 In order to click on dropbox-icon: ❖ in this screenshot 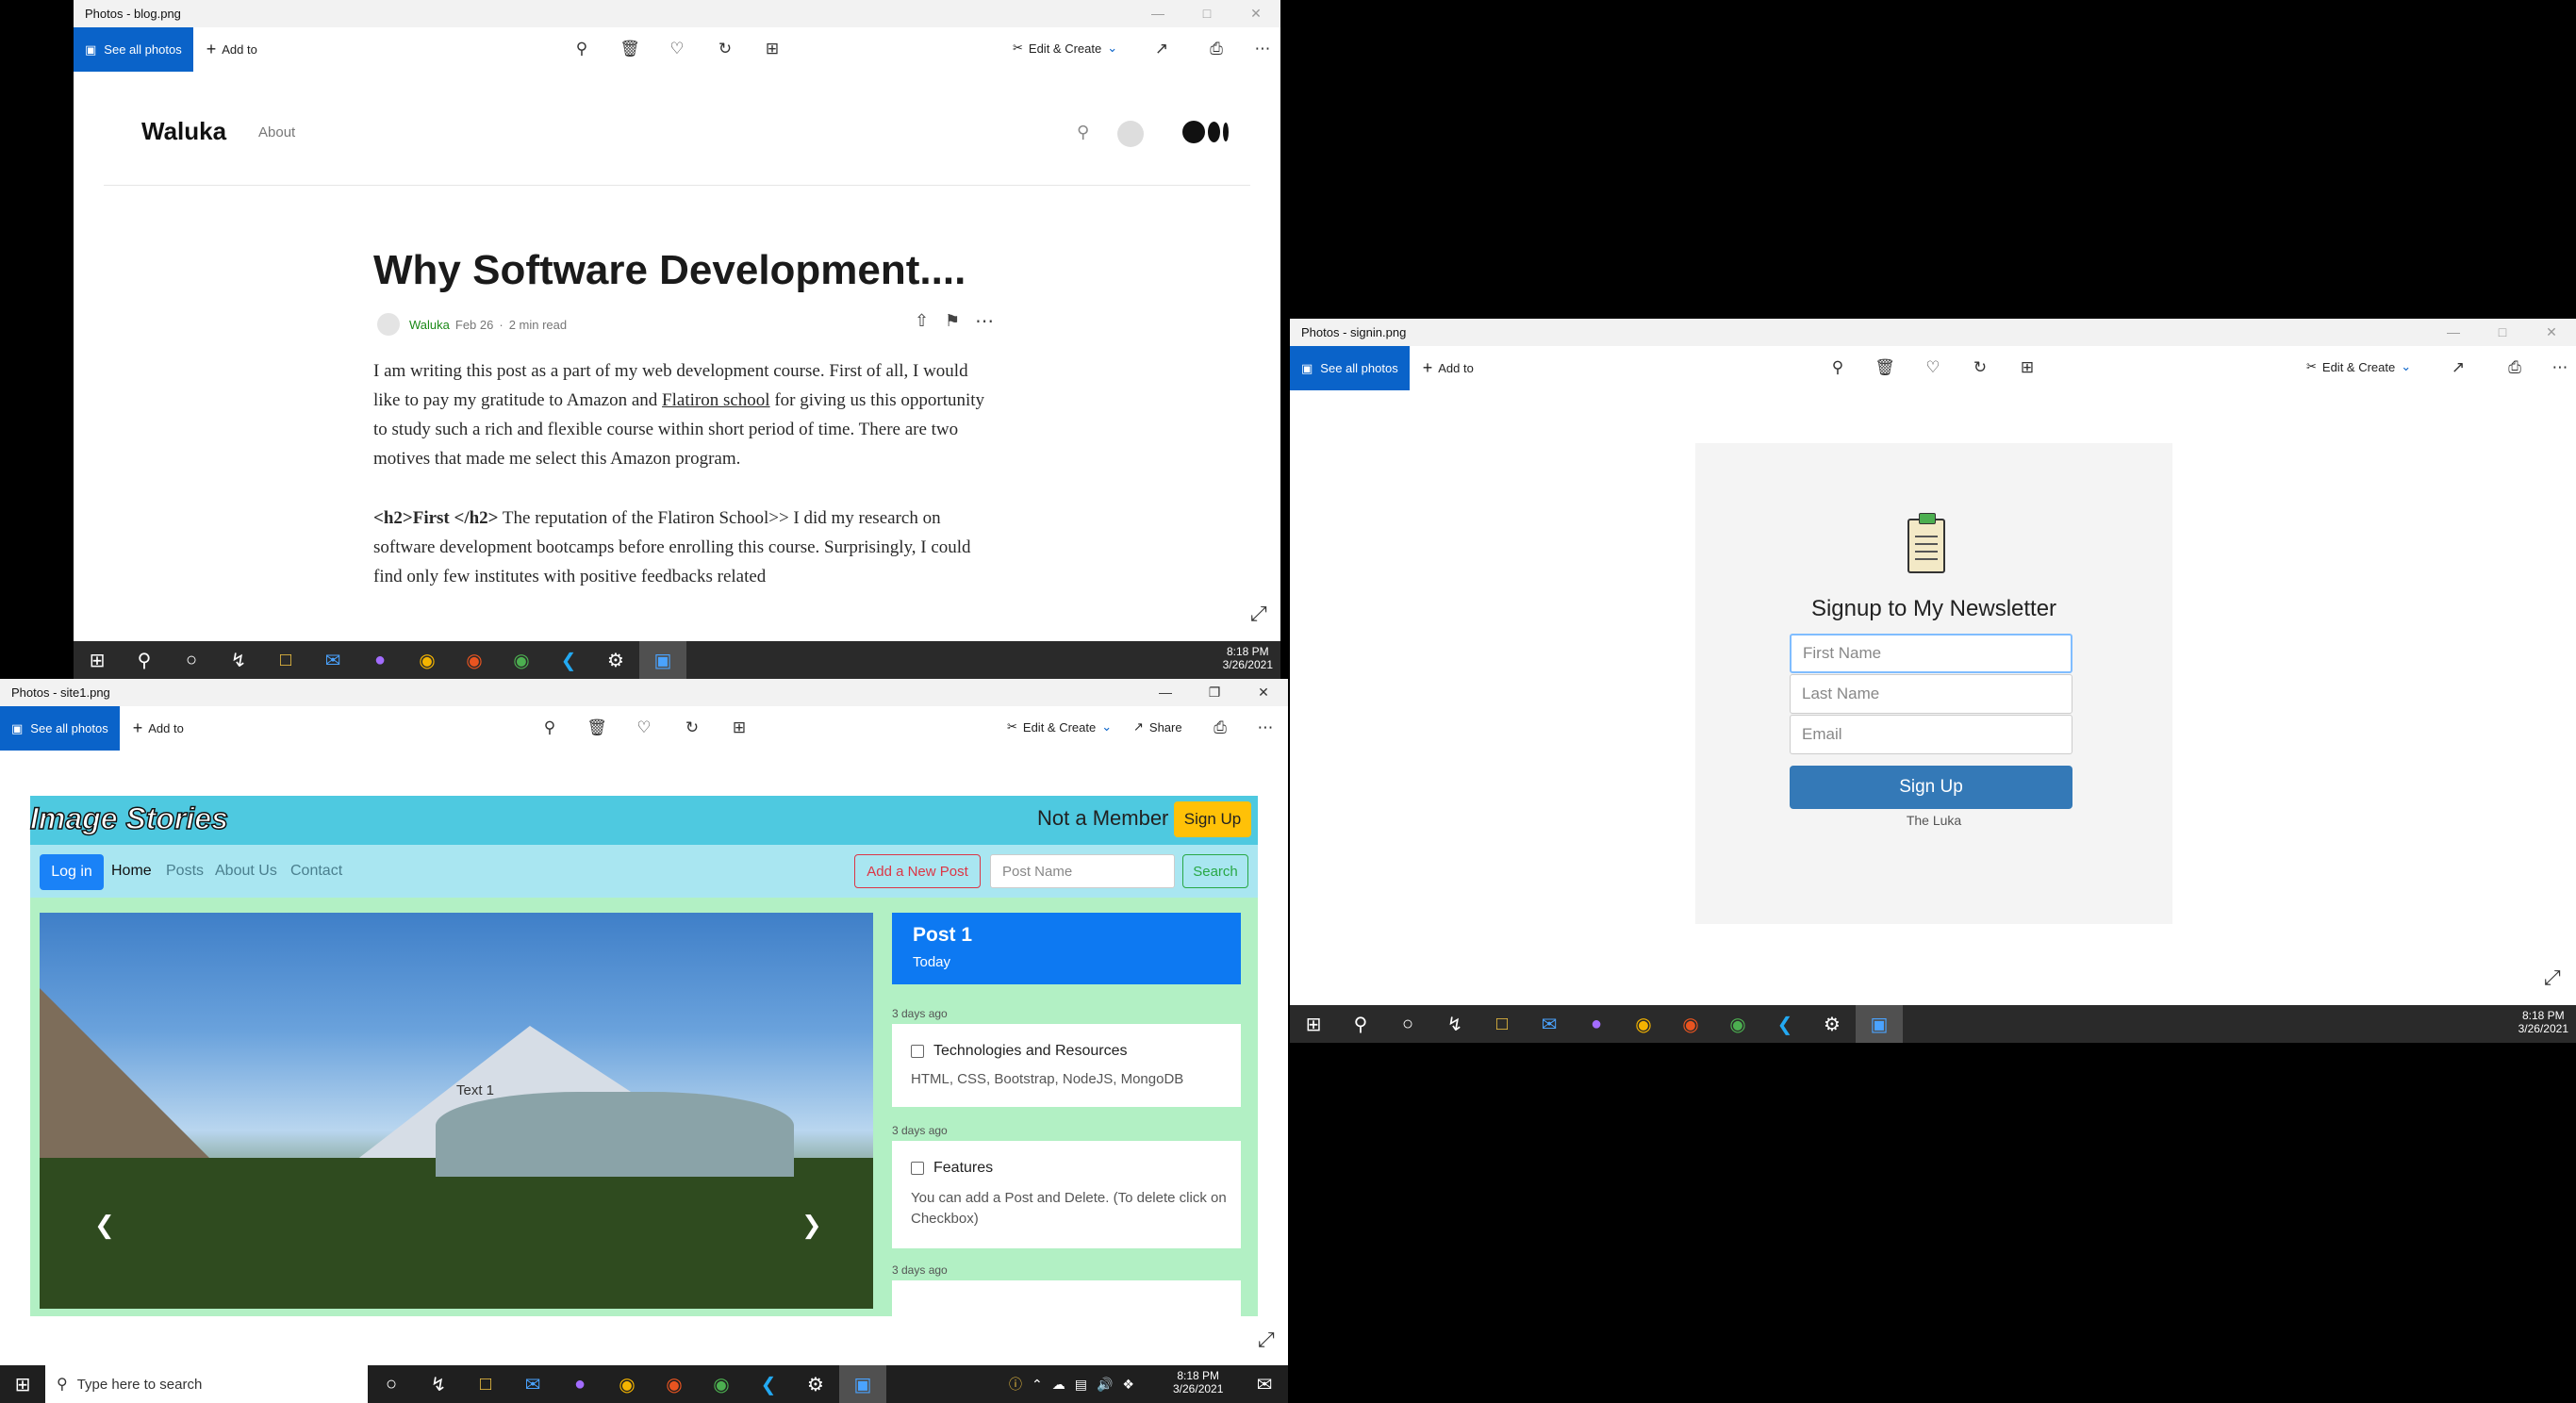, I will do `click(1128, 1385)`.